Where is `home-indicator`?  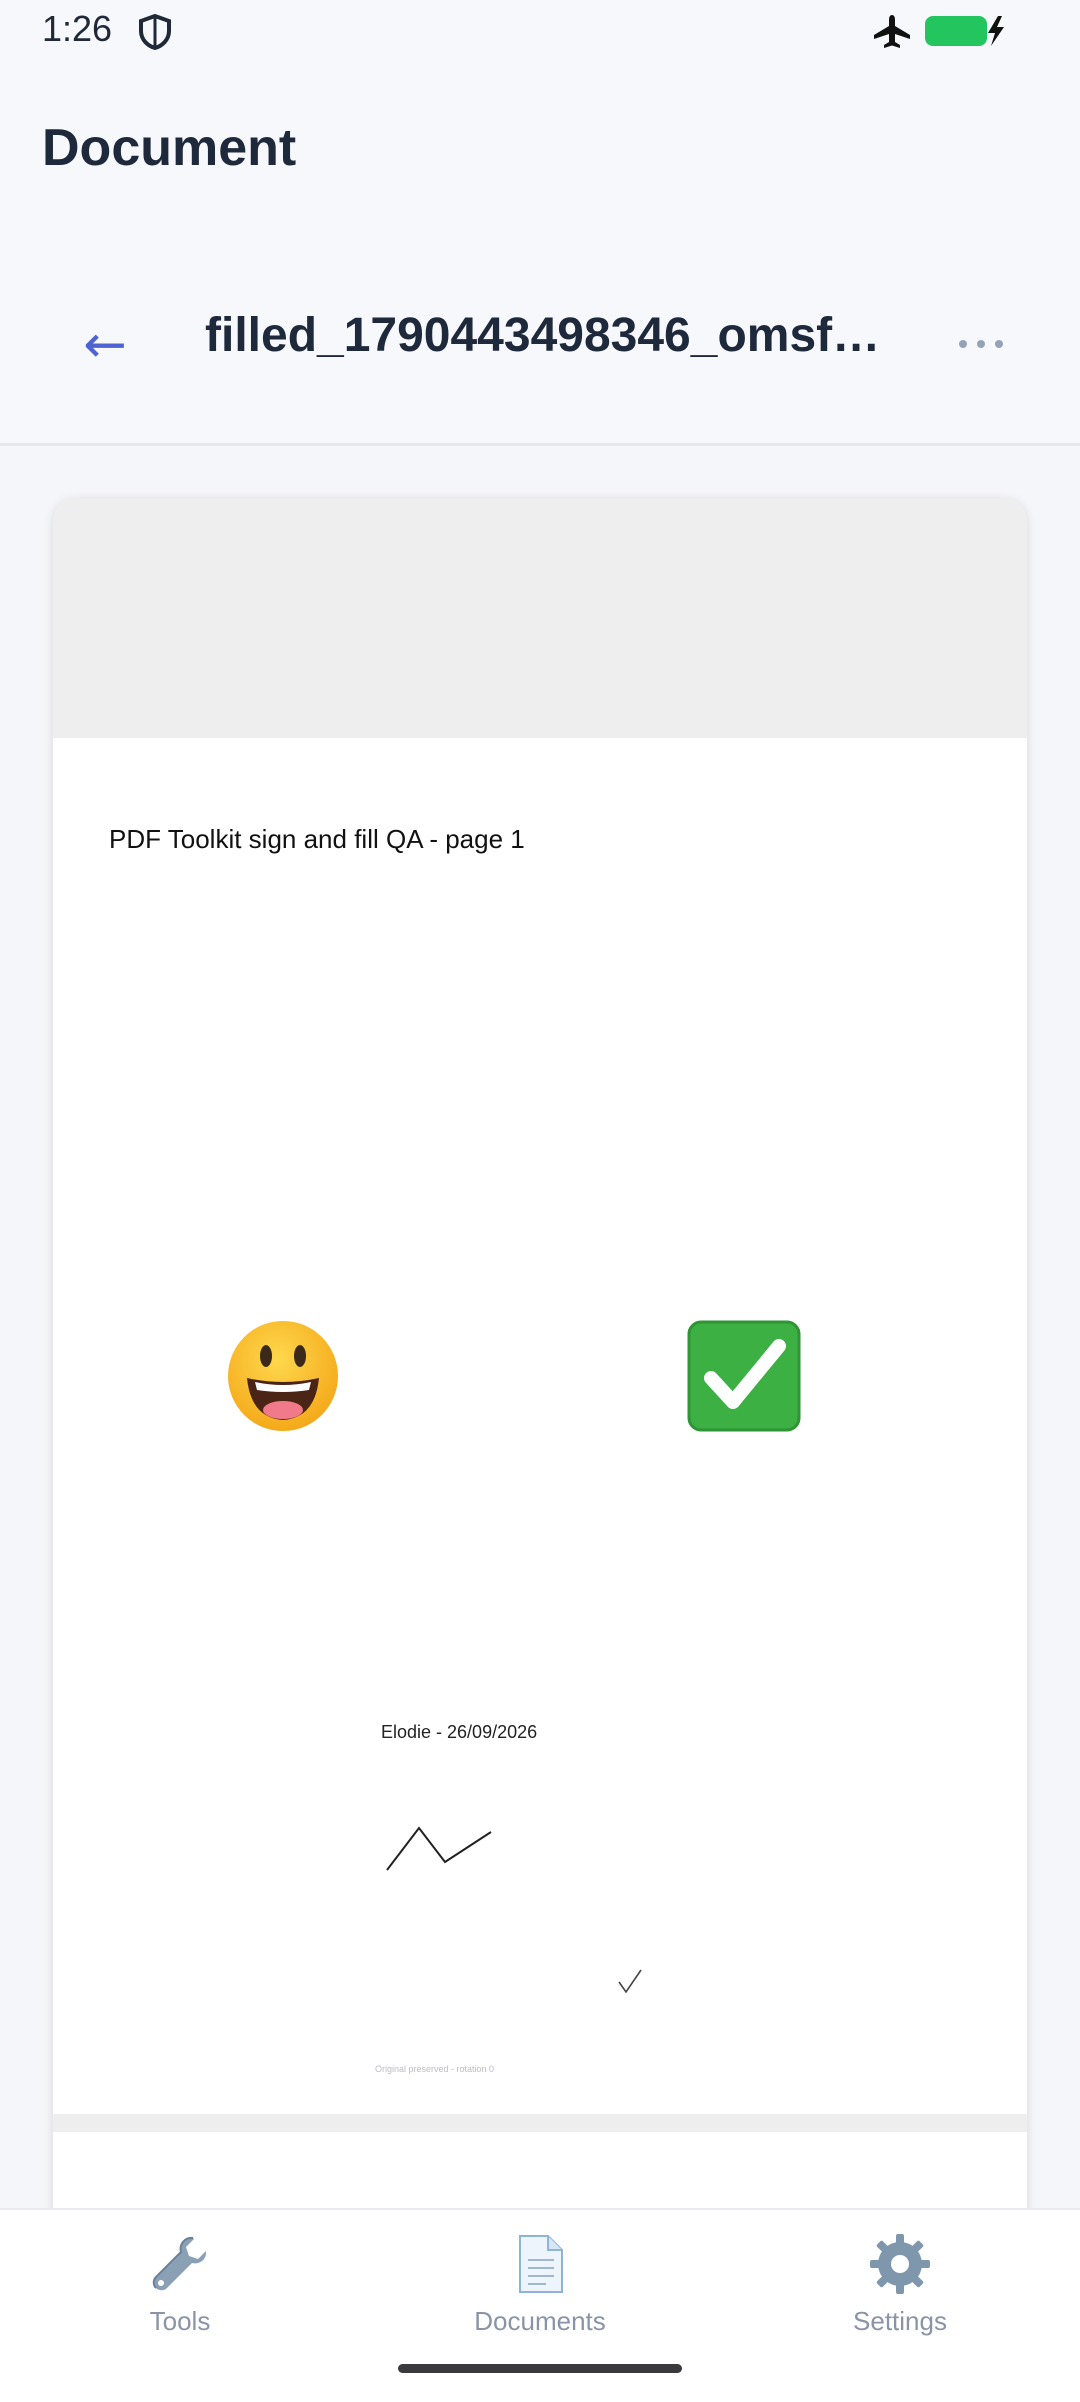
home-indicator is located at coordinates (540, 2368).